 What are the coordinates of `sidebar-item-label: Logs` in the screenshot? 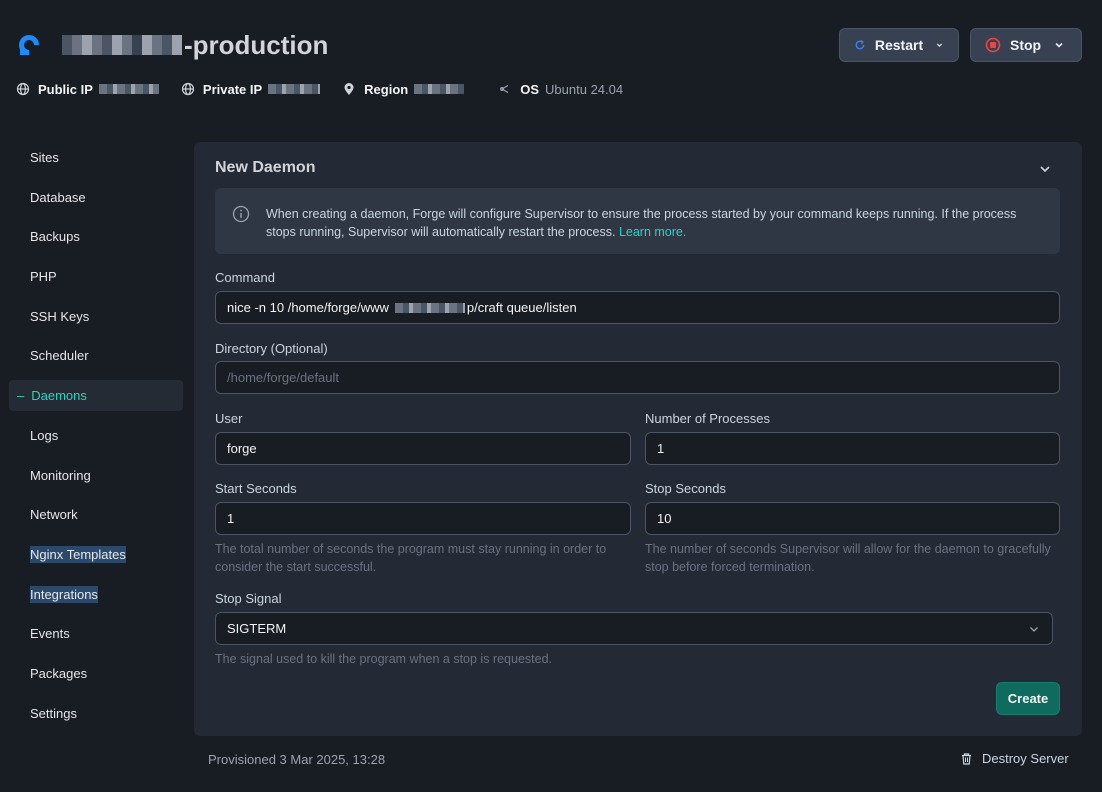 It's located at (44, 435).